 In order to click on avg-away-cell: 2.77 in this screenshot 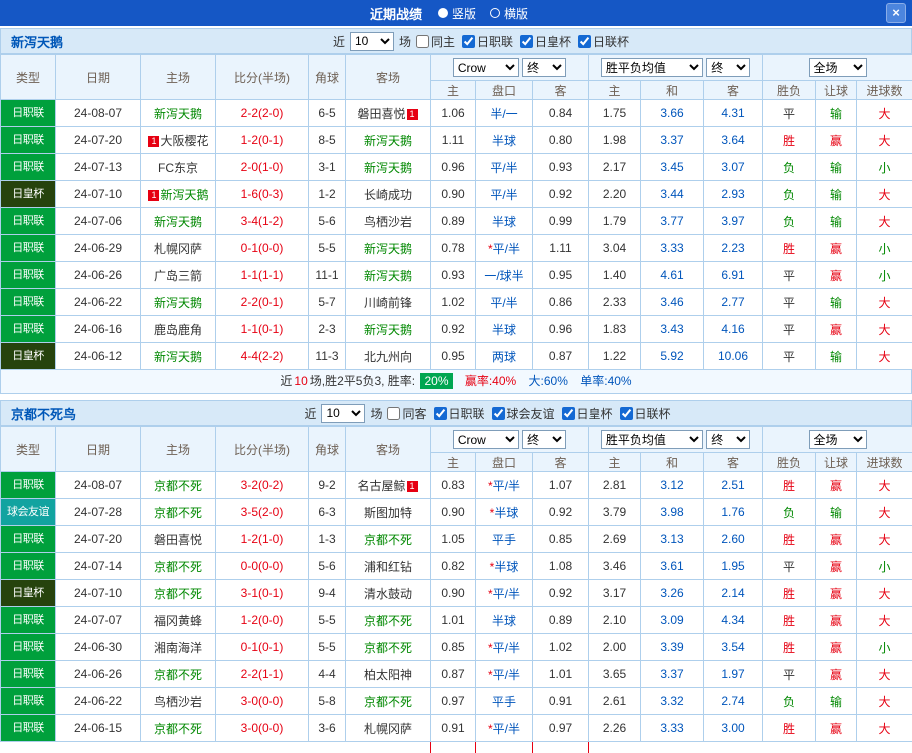, I will do `click(733, 302)`.